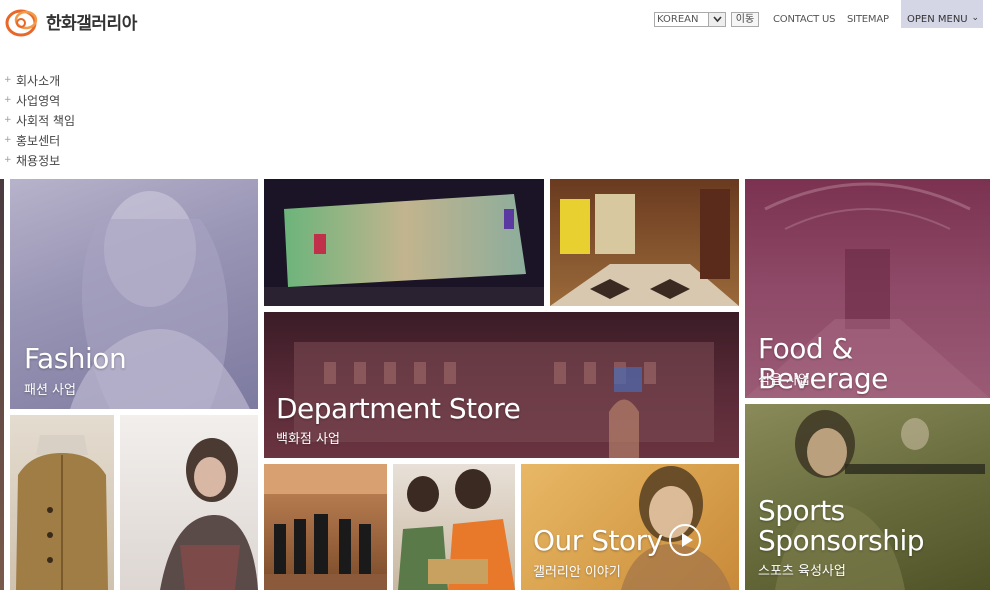  What do you see at coordinates (975, 18) in the screenshot?
I see `chevron-down-icon: ⌄` at bounding box center [975, 18].